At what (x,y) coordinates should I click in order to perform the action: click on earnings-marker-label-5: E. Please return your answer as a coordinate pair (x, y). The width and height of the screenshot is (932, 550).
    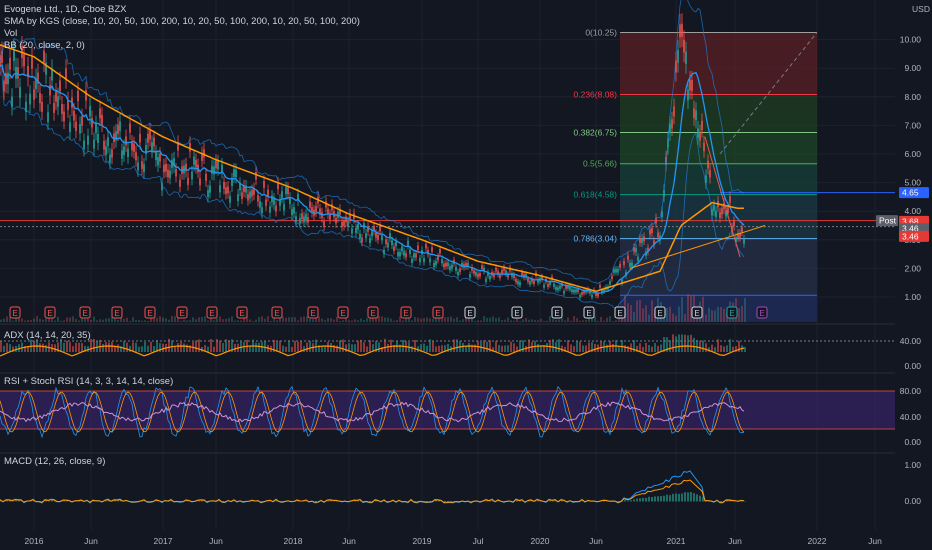
    Looking at the image, I should click on (181, 313).